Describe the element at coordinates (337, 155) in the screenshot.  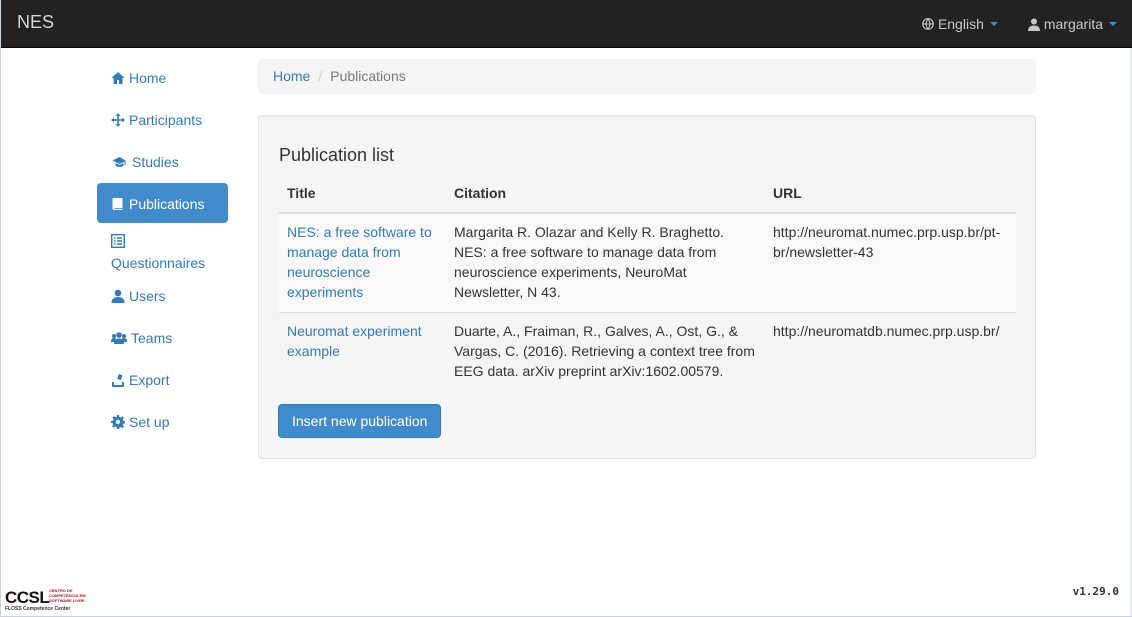
I see `page-title: Publication list` at that location.